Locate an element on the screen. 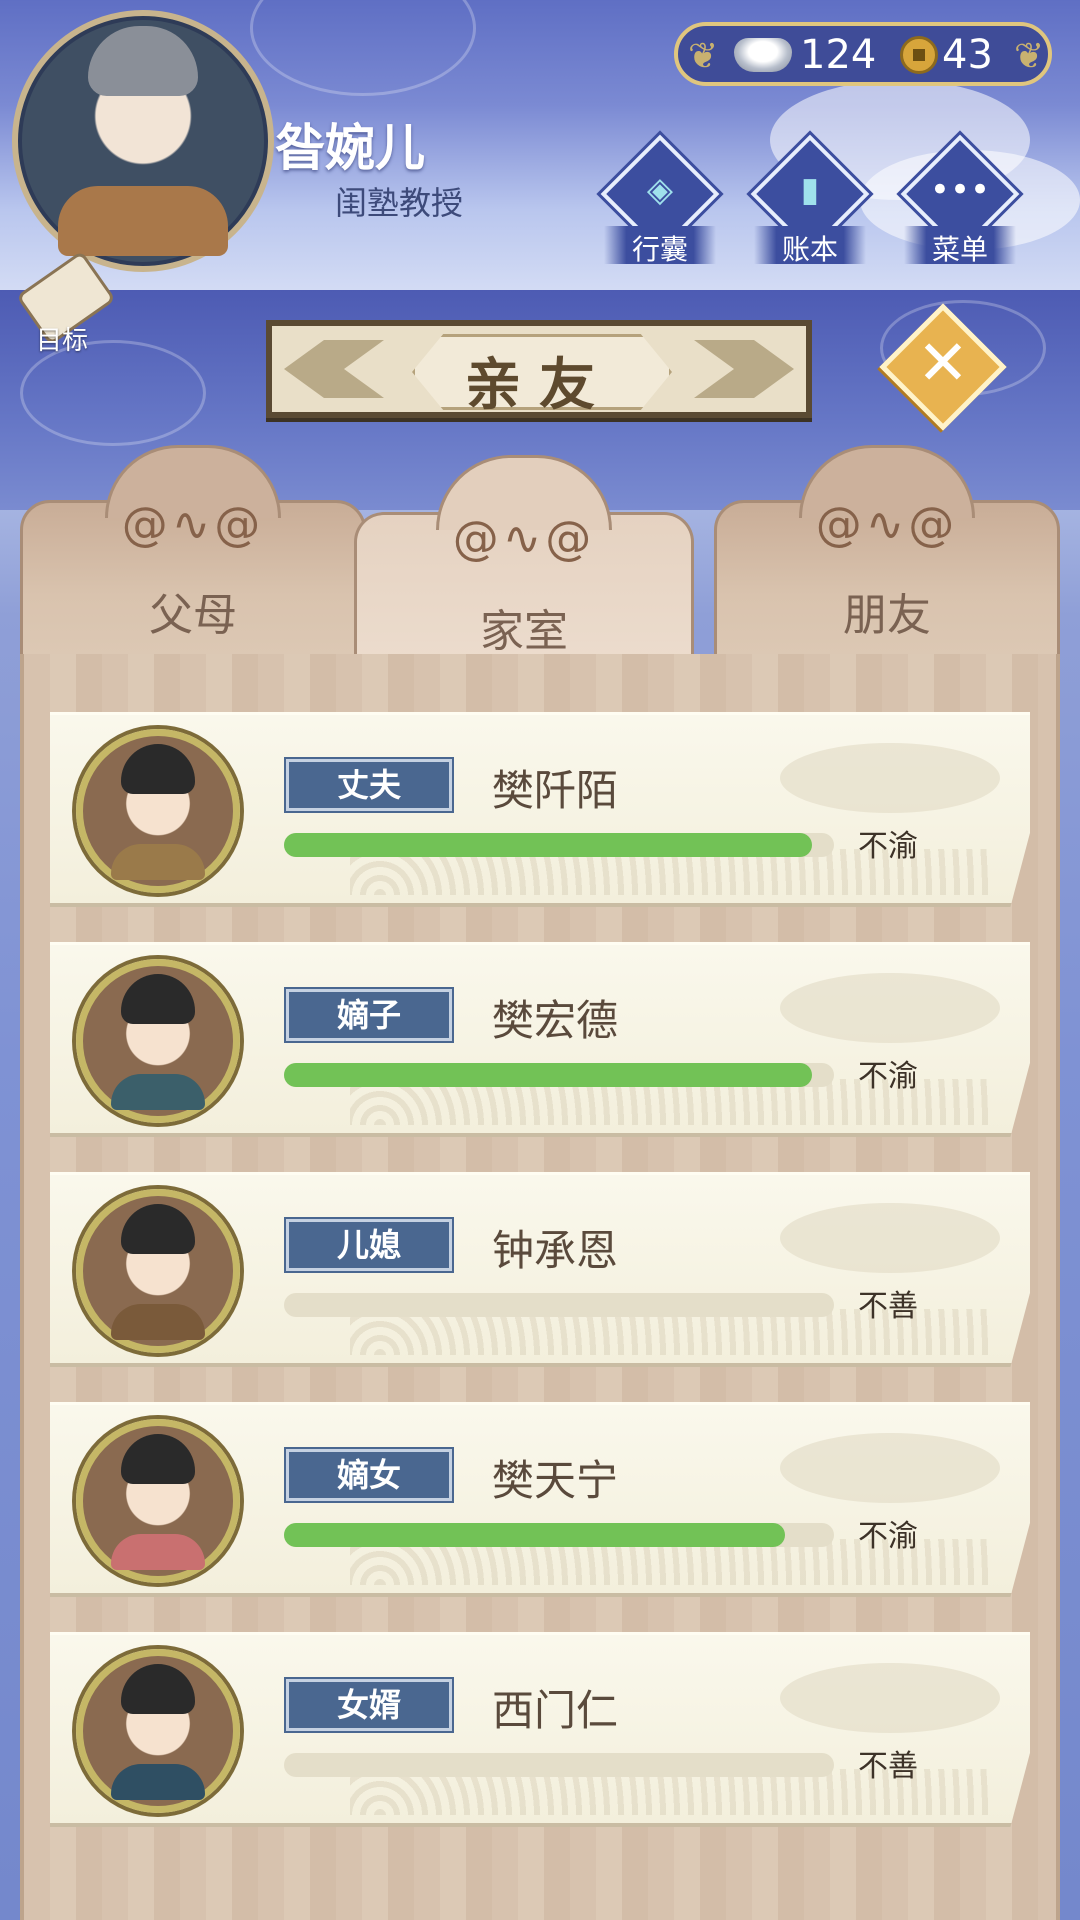 The width and height of the screenshot is (1080, 1920). ledger-button: ▮ 账本 is located at coordinates (810, 200).